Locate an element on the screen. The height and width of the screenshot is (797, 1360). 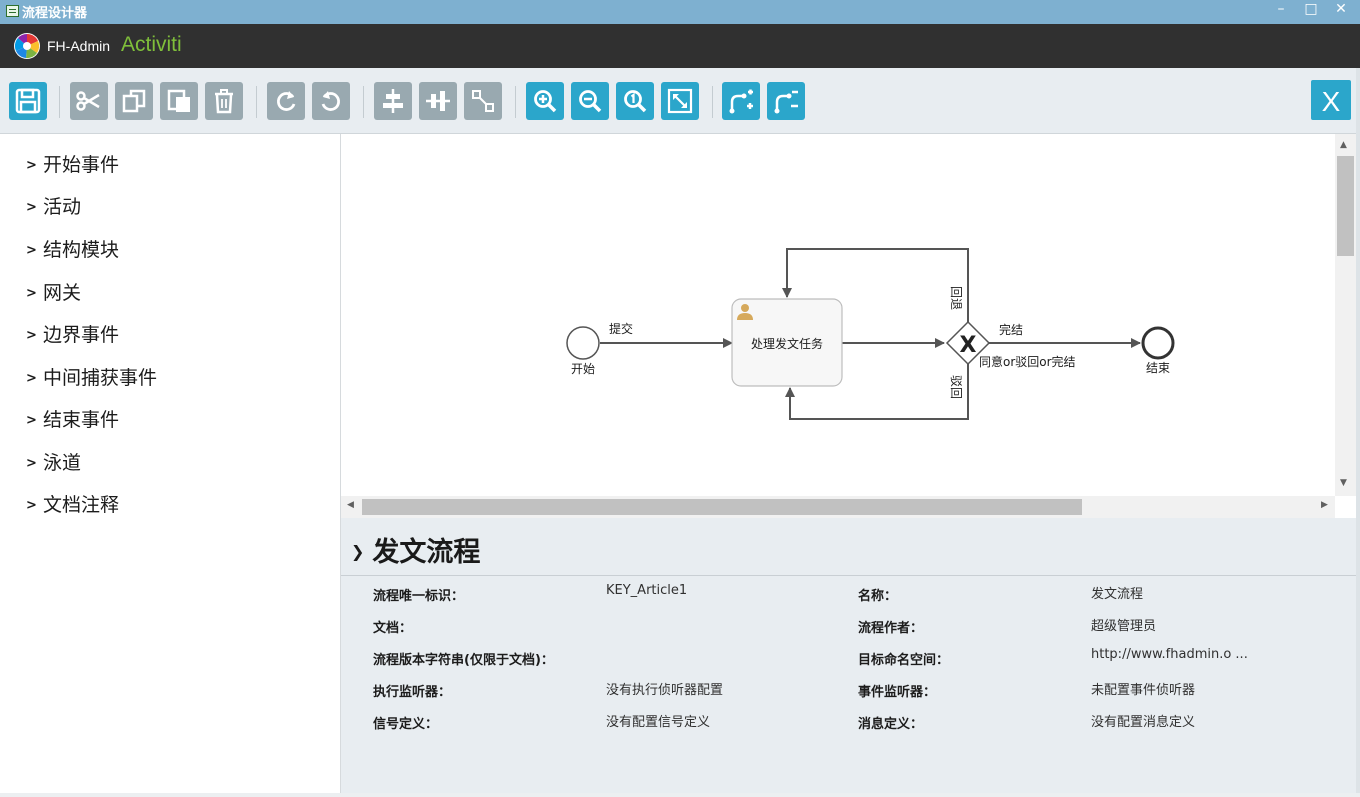
prop-label-event-listeners: 事件监听器： is located at coordinates (897, 692).